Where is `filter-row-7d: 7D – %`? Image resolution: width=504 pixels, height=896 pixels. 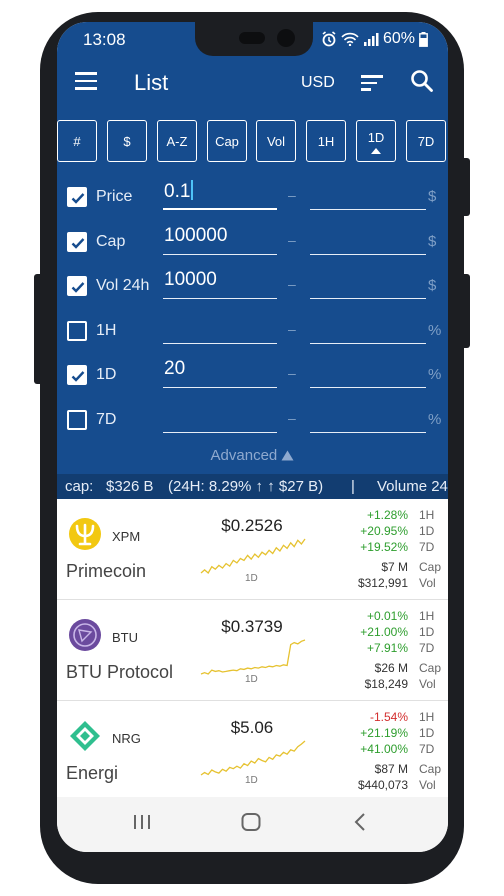 filter-row-7d: 7D – % is located at coordinates (252, 427).